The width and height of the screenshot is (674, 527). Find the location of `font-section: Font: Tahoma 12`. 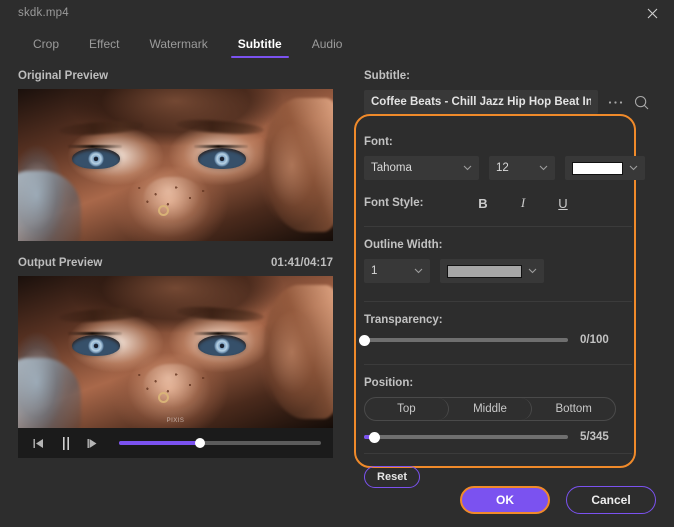

font-section: Font: Tahoma 12 is located at coordinates (519, 164).